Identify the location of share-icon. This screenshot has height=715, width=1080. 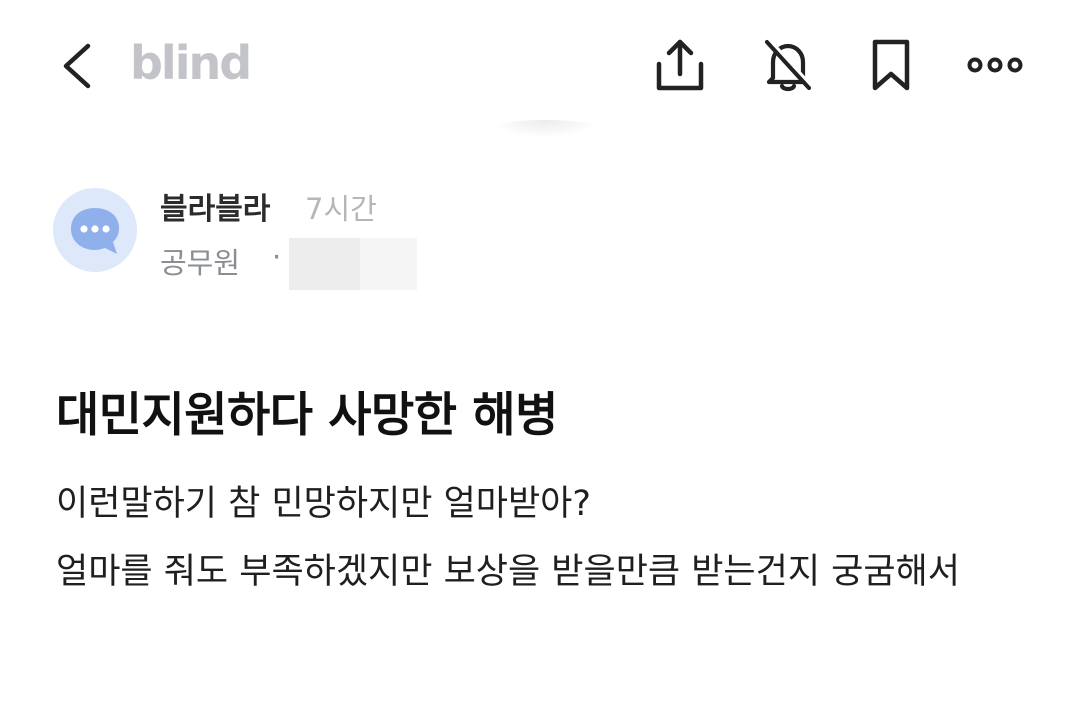
(680, 65).